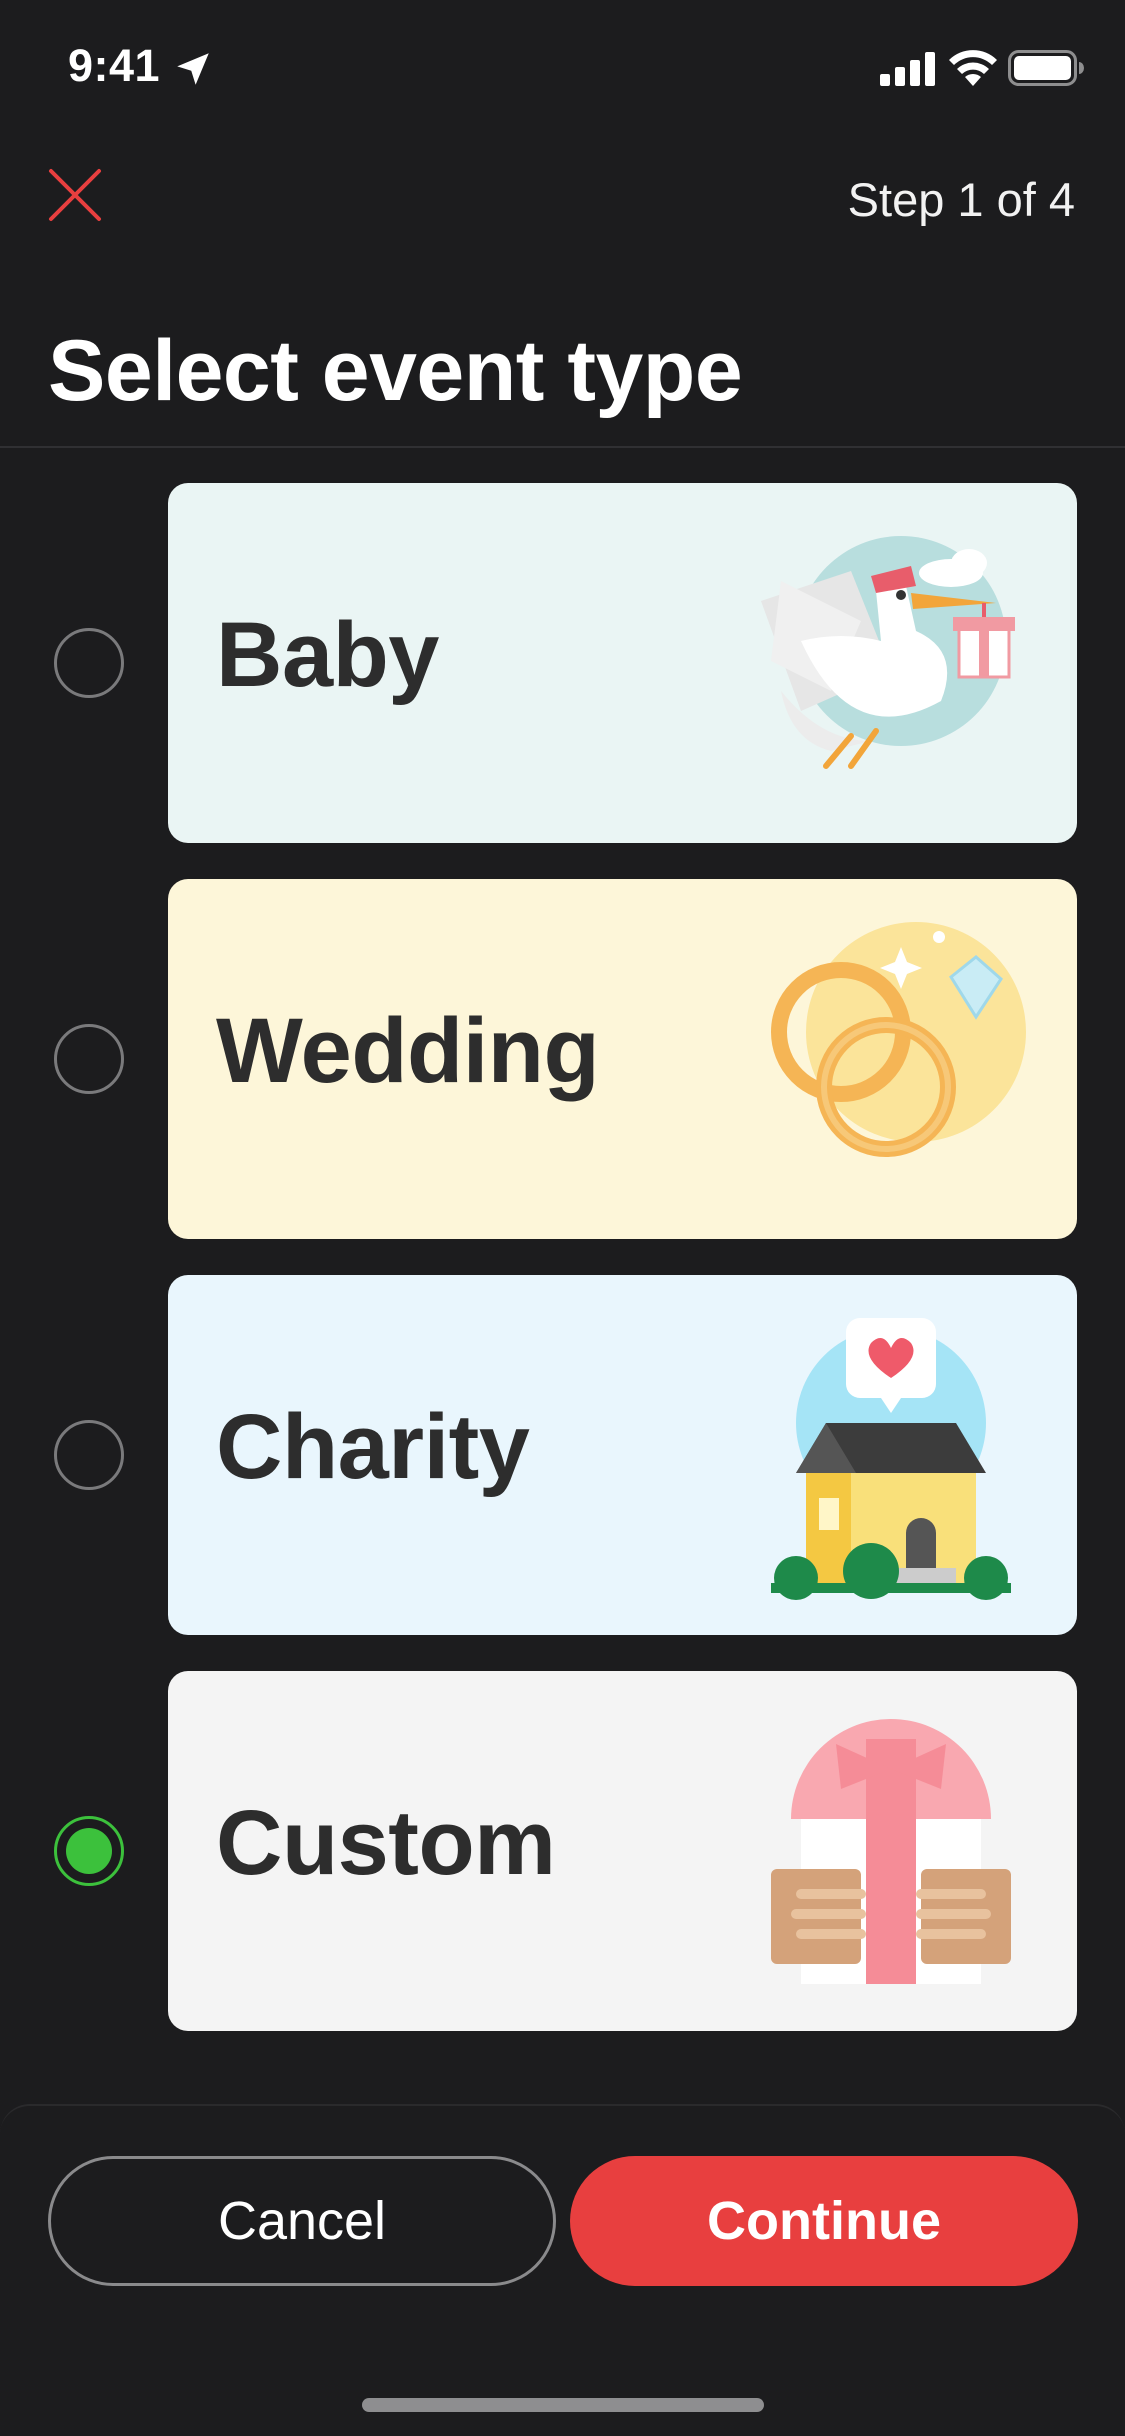 This screenshot has height=2436, width=1125. What do you see at coordinates (891, 1851) in the screenshot?
I see `gift-box-icon` at bounding box center [891, 1851].